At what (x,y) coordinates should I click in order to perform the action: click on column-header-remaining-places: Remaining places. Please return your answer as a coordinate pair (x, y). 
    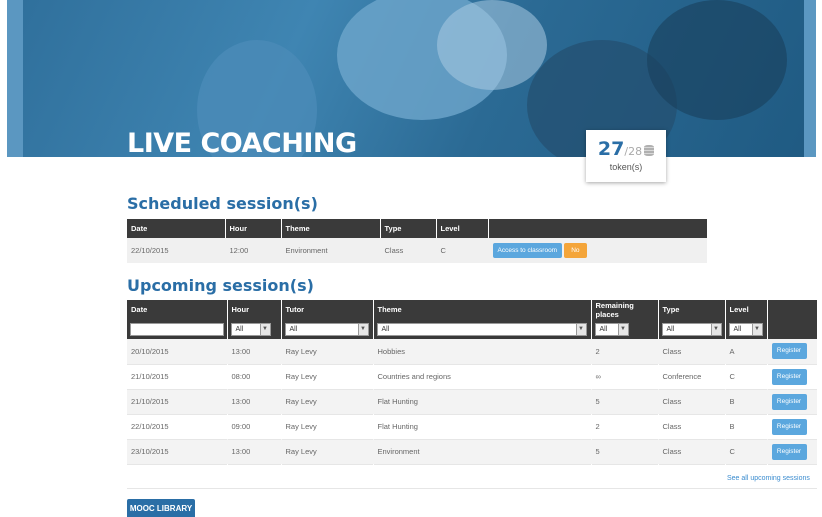
    Looking at the image, I should click on (625, 309).